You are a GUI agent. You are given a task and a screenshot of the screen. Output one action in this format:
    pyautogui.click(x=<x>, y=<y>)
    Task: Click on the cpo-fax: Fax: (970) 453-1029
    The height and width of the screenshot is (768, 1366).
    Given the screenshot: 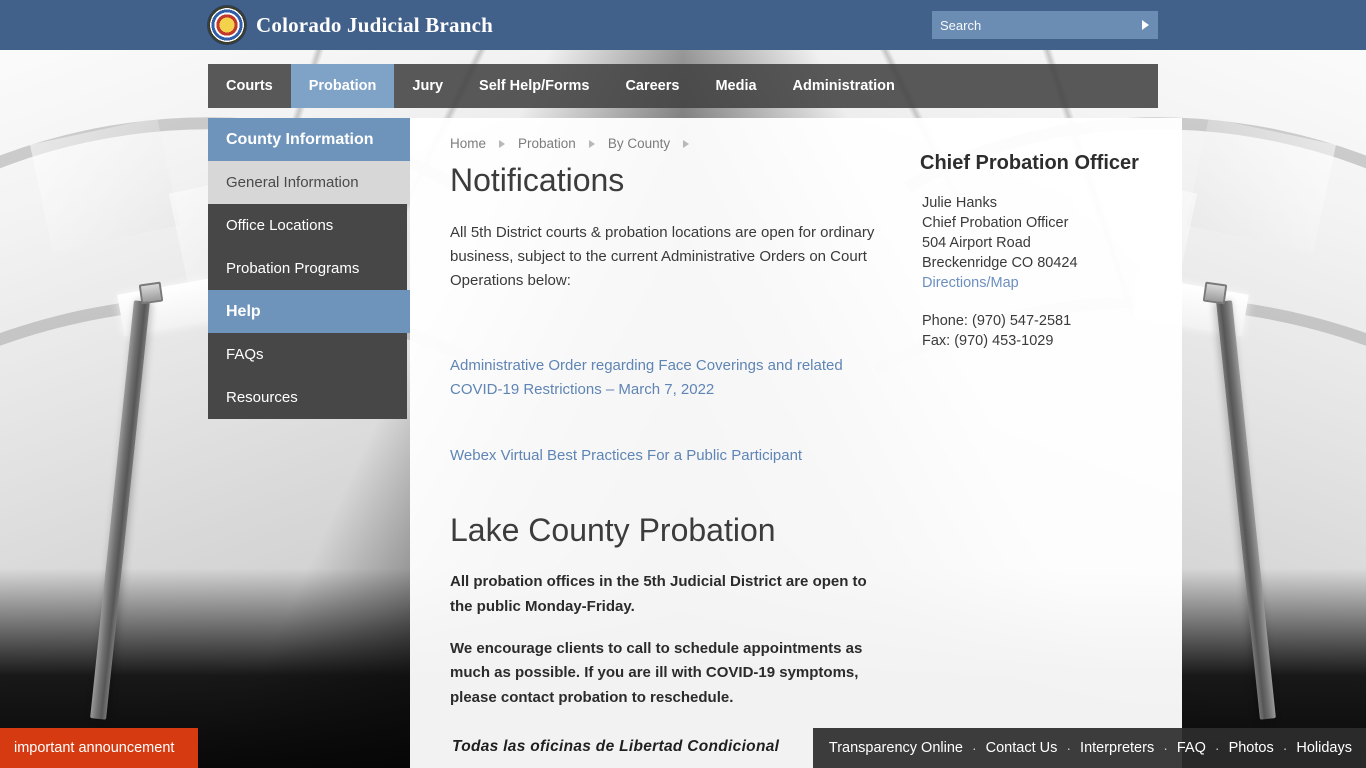 What is the action you would take?
    pyautogui.click(x=988, y=341)
    